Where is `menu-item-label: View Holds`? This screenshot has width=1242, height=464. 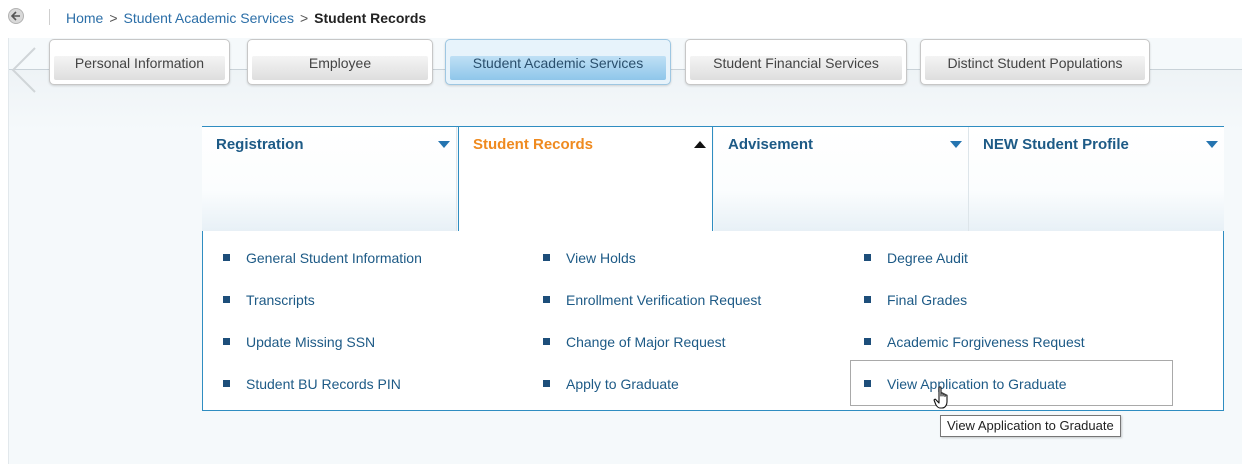 menu-item-label: View Holds is located at coordinates (601, 258).